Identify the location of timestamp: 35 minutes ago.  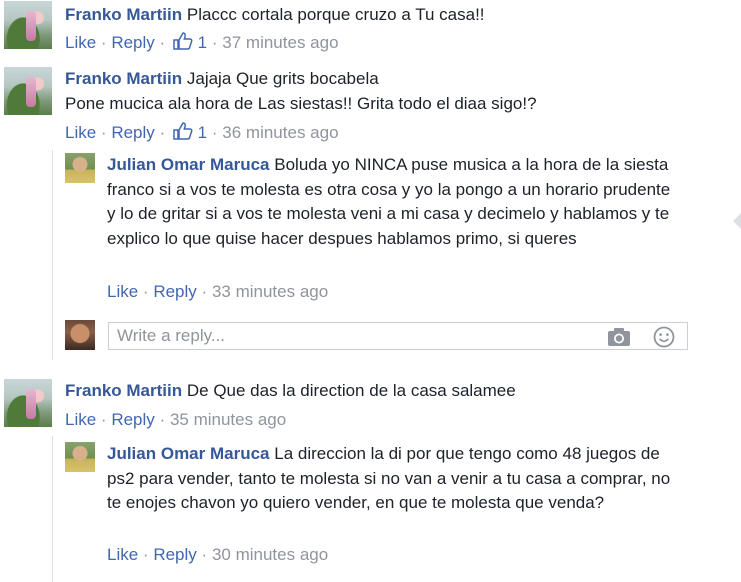
(228, 419).